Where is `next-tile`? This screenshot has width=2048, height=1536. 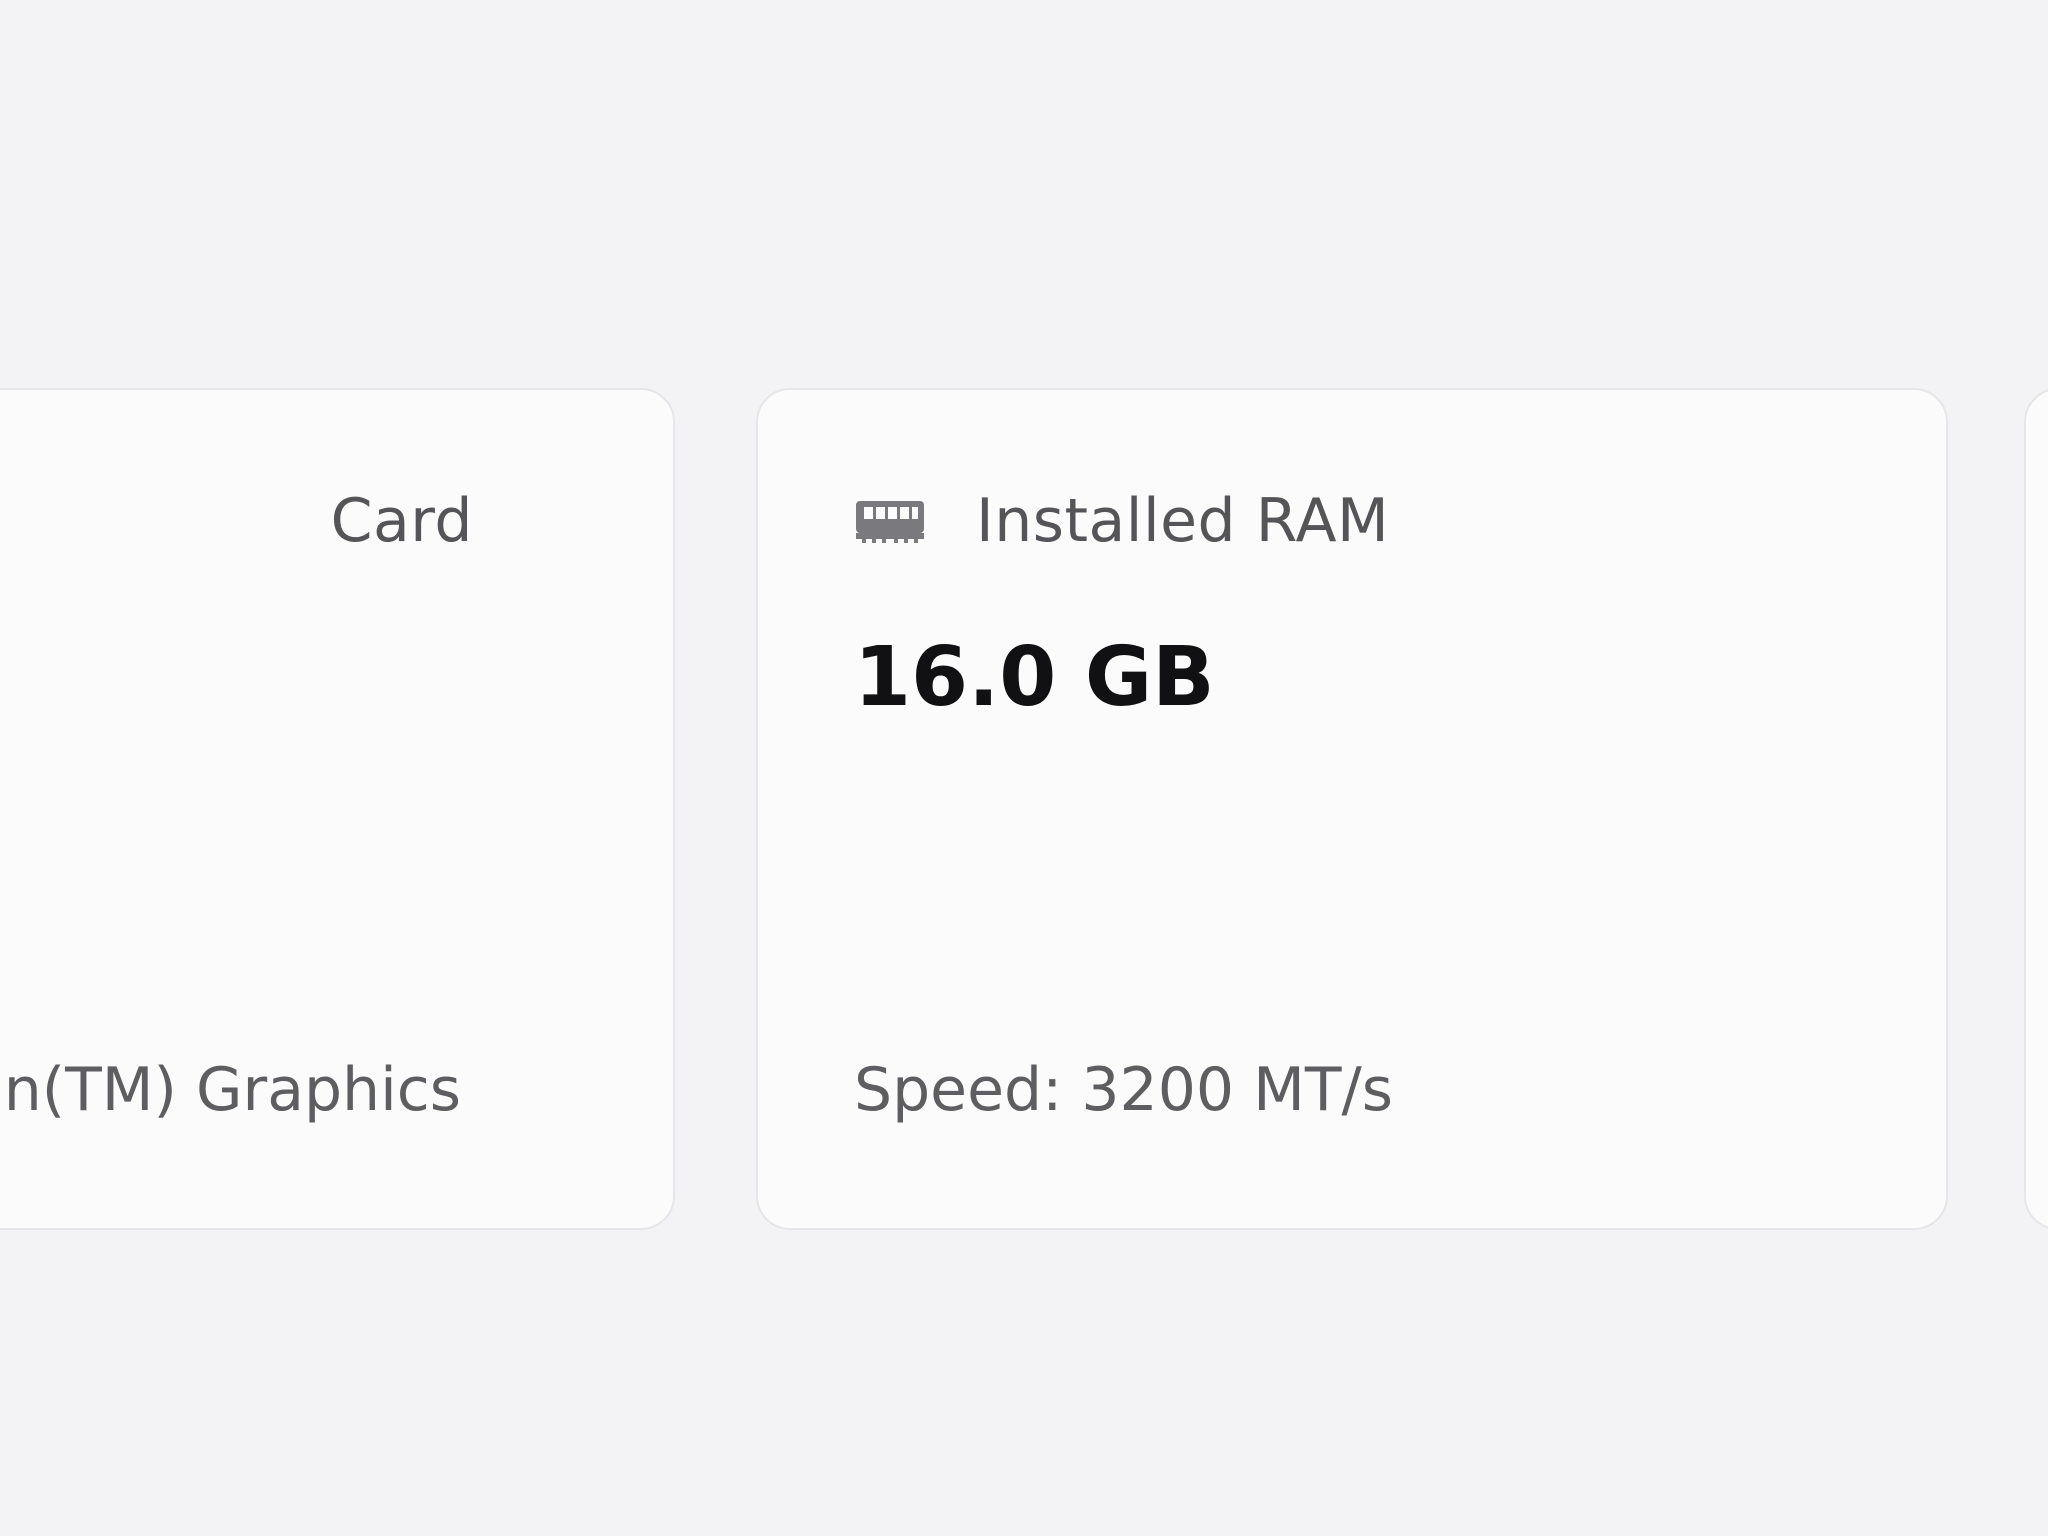 next-tile is located at coordinates (2036, 809).